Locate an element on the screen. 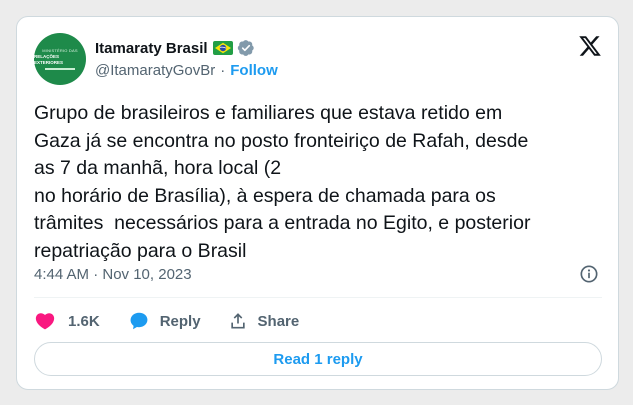  reply-button: Reply is located at coordinates (164, 321).